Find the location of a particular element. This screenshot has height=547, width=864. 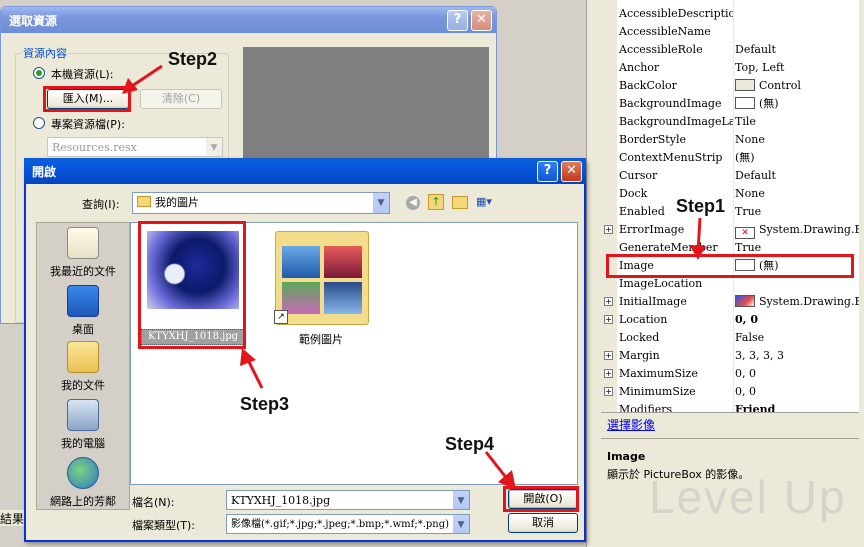

property-row: Dock None is located at coordinates (730, 194).